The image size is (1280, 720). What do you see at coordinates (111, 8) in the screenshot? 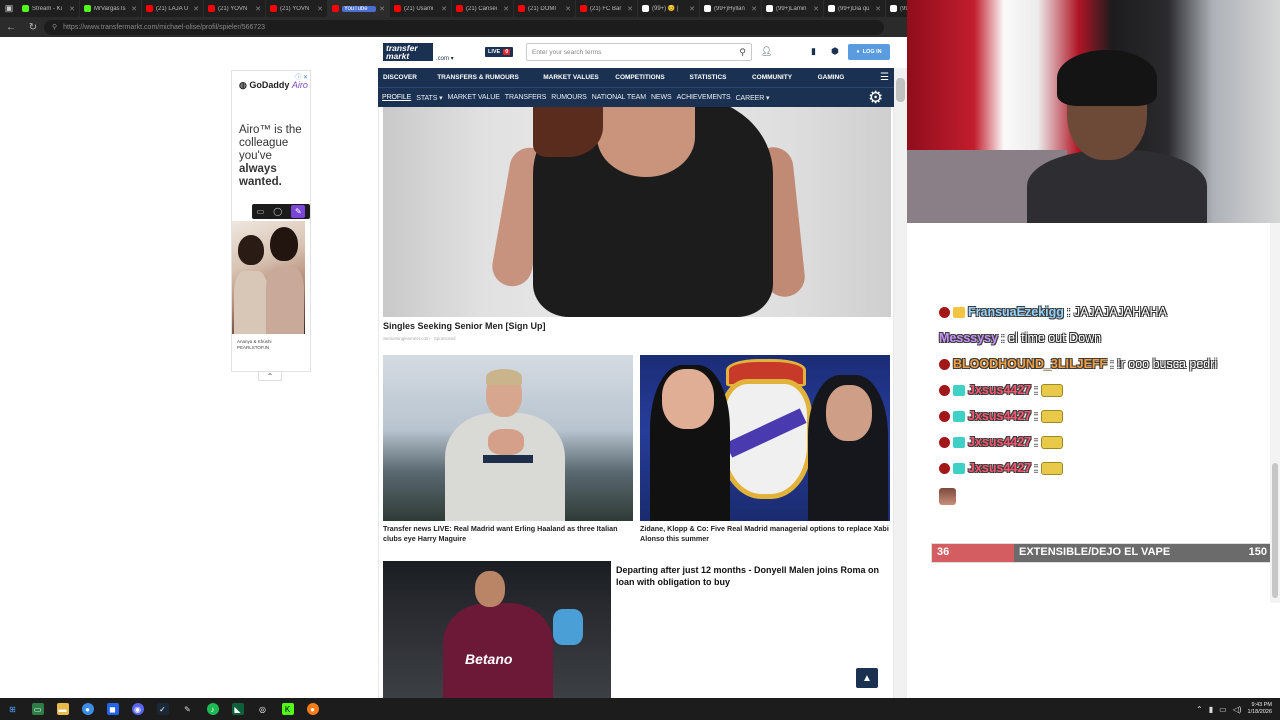
I see `browser-tab: MrVargasTs ✕` at bounding box center [111, 8].